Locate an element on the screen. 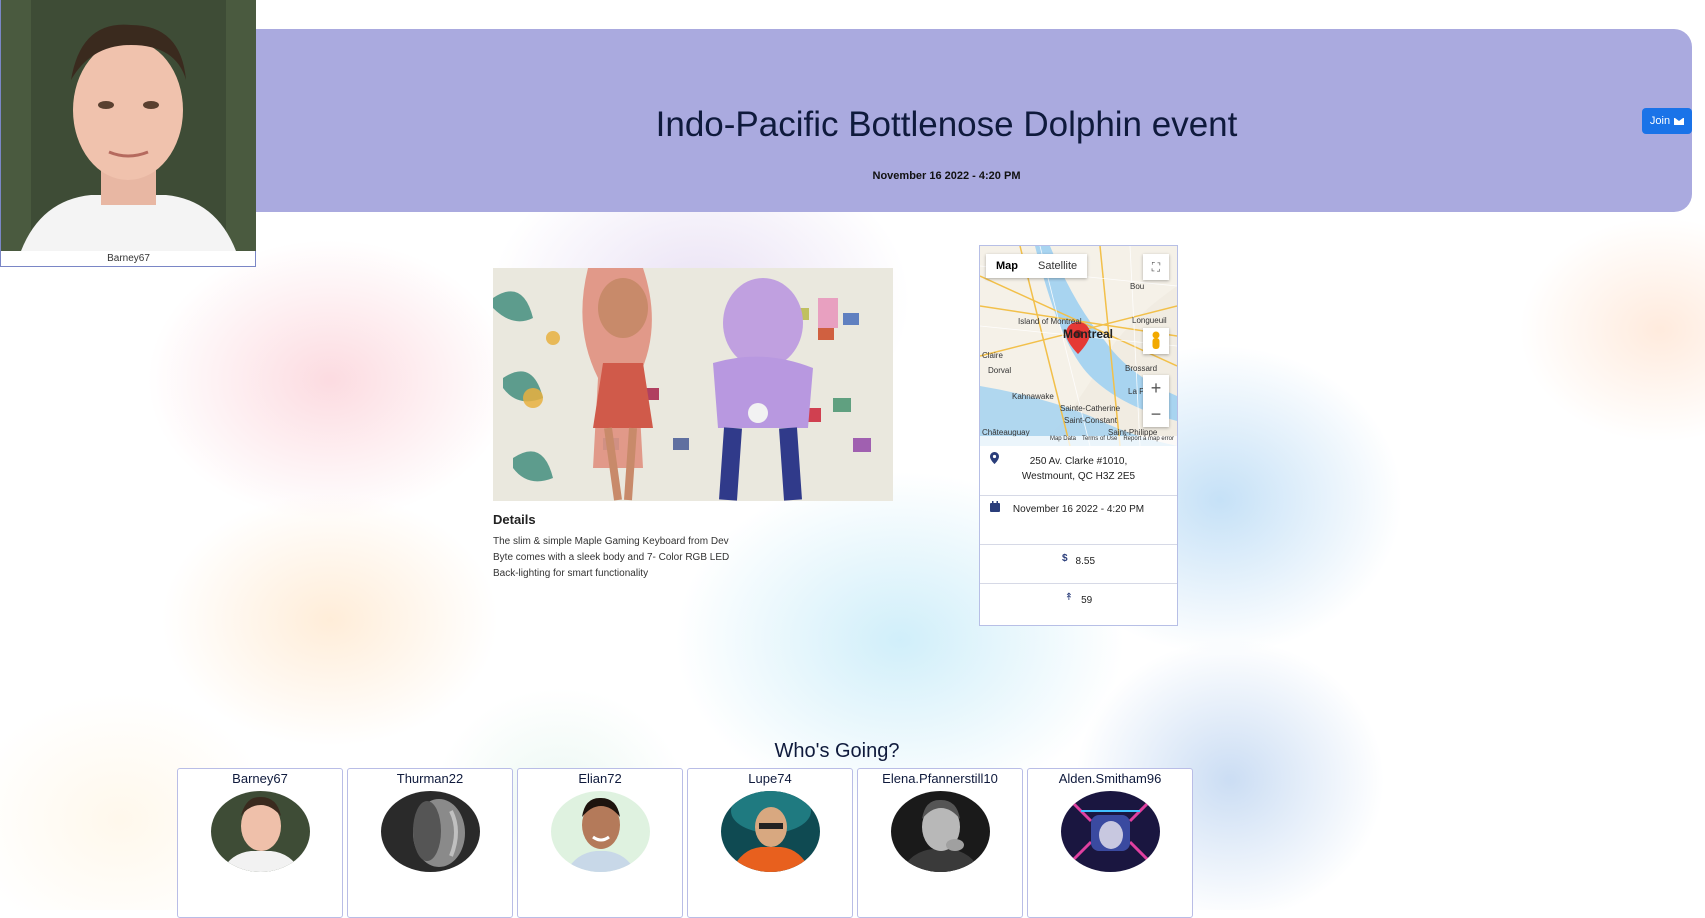 This screenshot has width=1705, height=918. map-label: Brossard is located at coordinates (1141, 368).